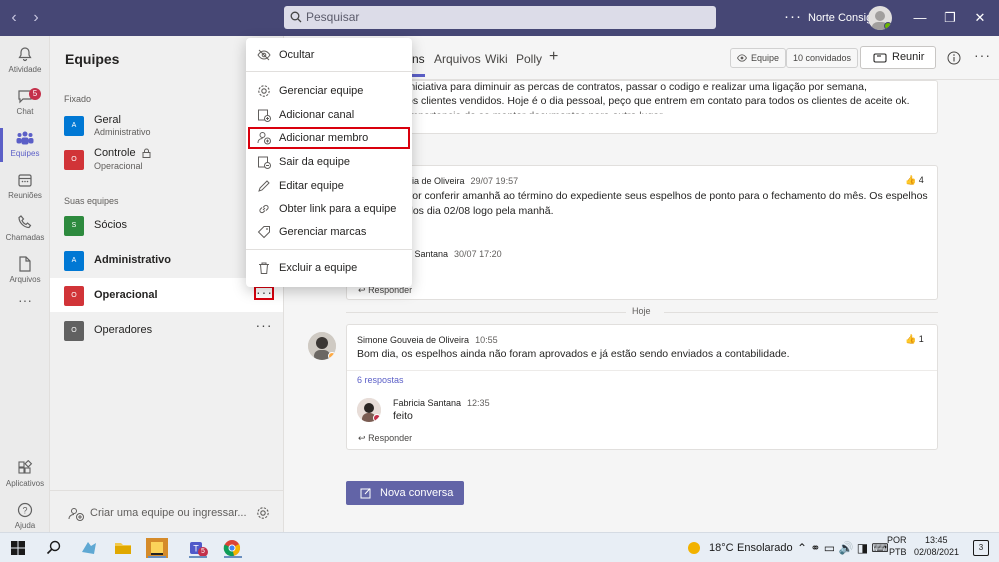 The height and width of the screenshot is (562, 999). I want to click on menu-item-label: Editar equipe, so click(311, 186).